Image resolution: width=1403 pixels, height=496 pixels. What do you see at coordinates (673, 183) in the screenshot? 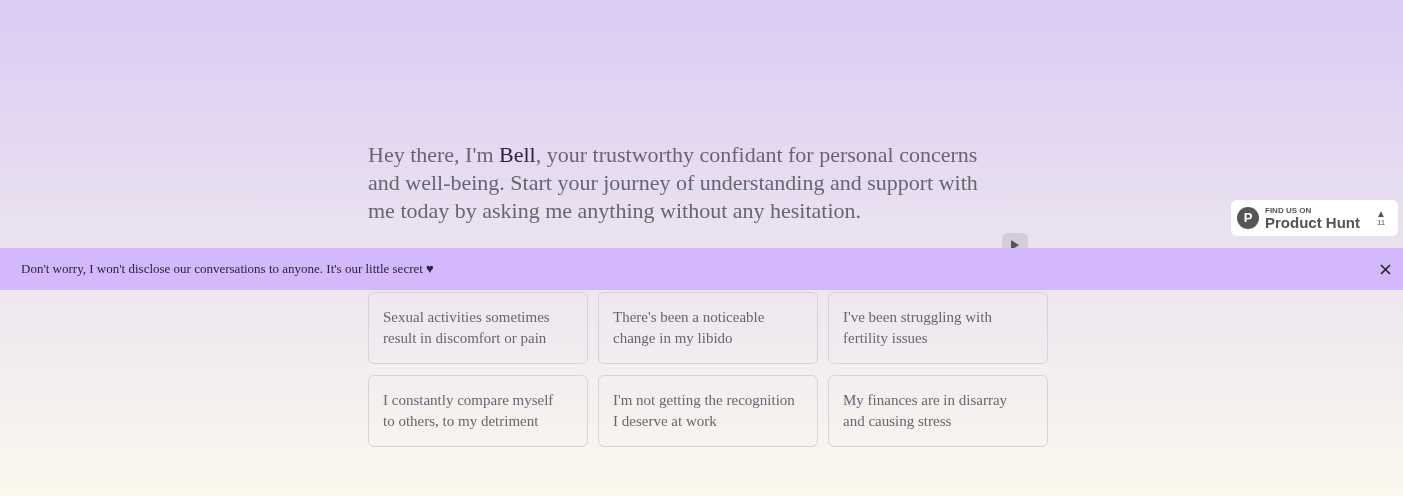
I see `greeting-text: Hey there, I'm Bell, your trustworthy confidant for personal concerns and well-being. Start your journey of understanding and support with me today by asking me anything without any hesitation.` at bounding box center [673, 183].